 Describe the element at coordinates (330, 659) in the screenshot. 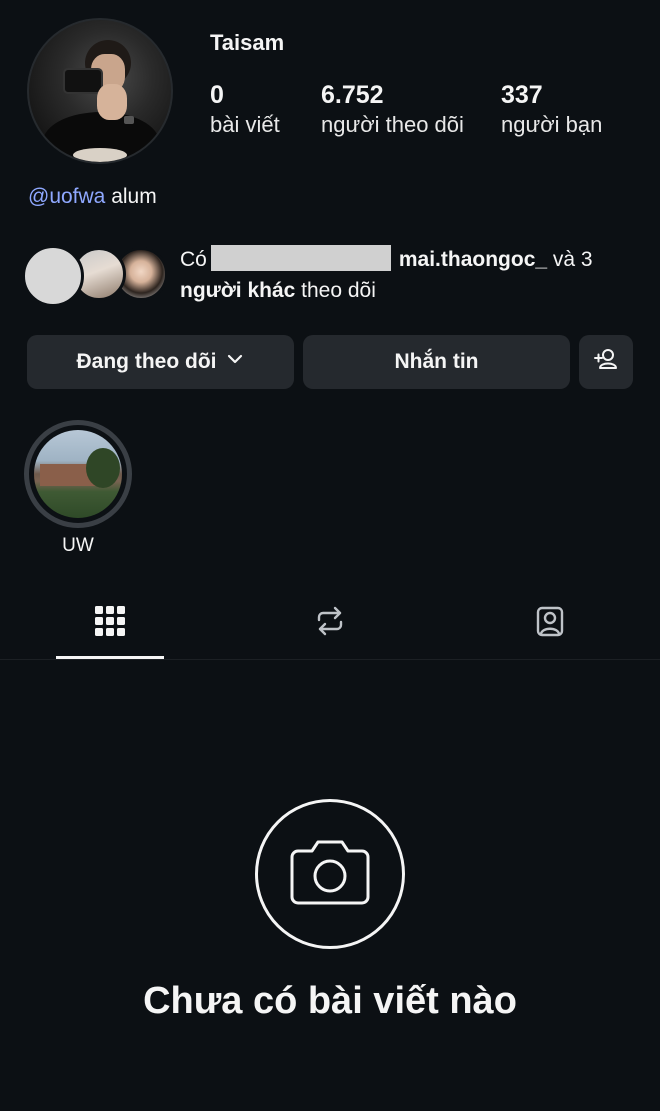

I see `tab-divider` at that location.